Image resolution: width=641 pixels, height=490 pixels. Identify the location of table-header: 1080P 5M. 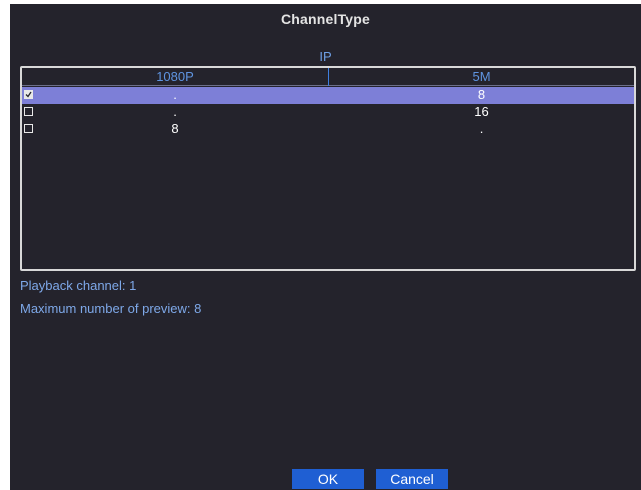
(328, 77).